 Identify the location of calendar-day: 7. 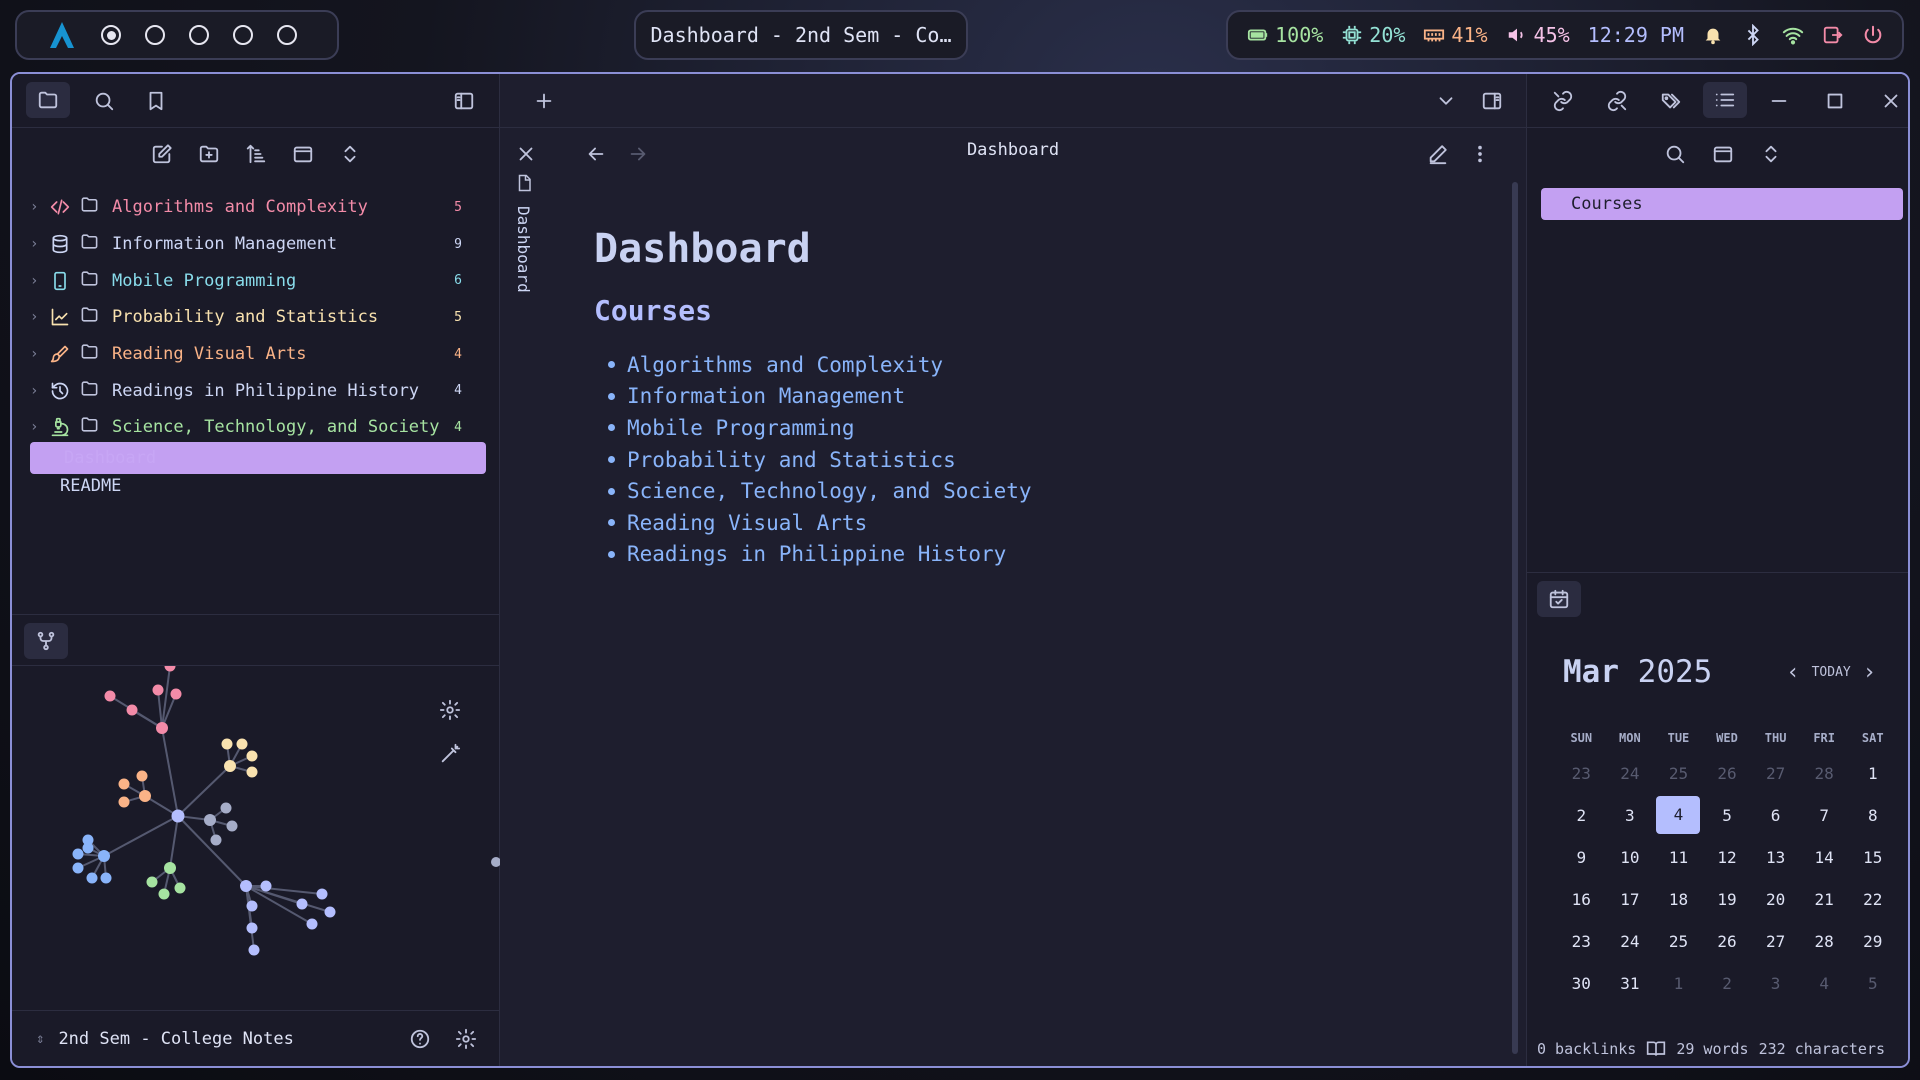
(1824, 815).